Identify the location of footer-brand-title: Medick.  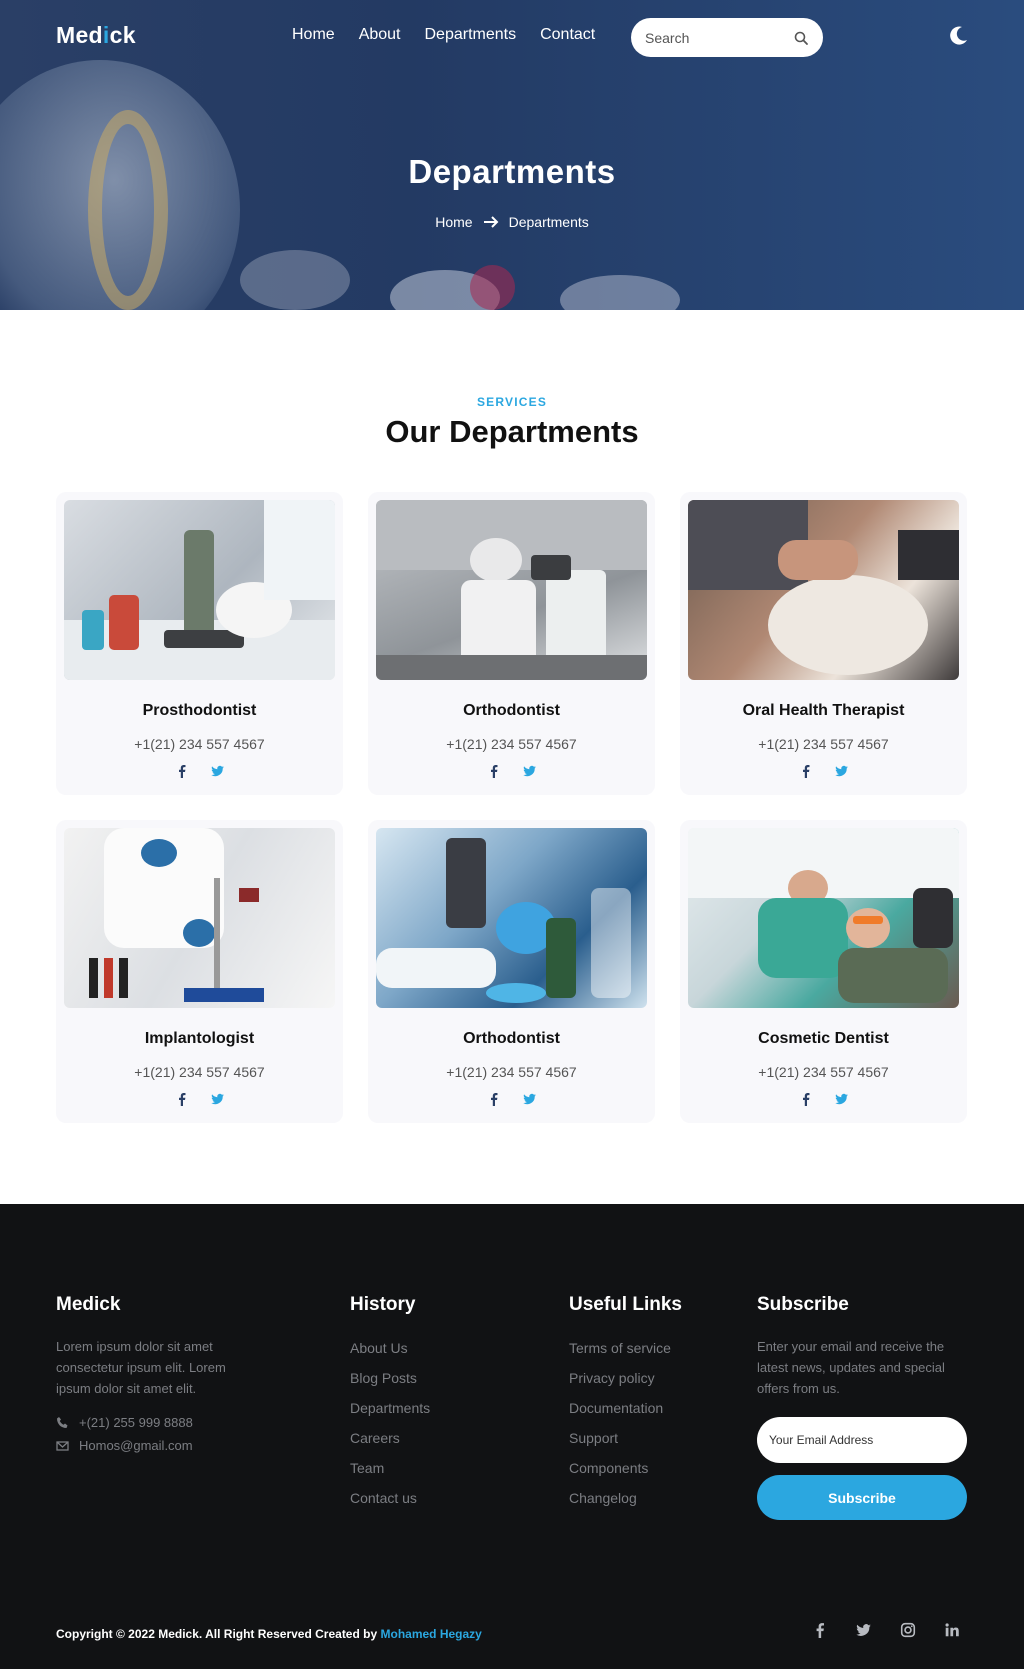
(88, 1304).